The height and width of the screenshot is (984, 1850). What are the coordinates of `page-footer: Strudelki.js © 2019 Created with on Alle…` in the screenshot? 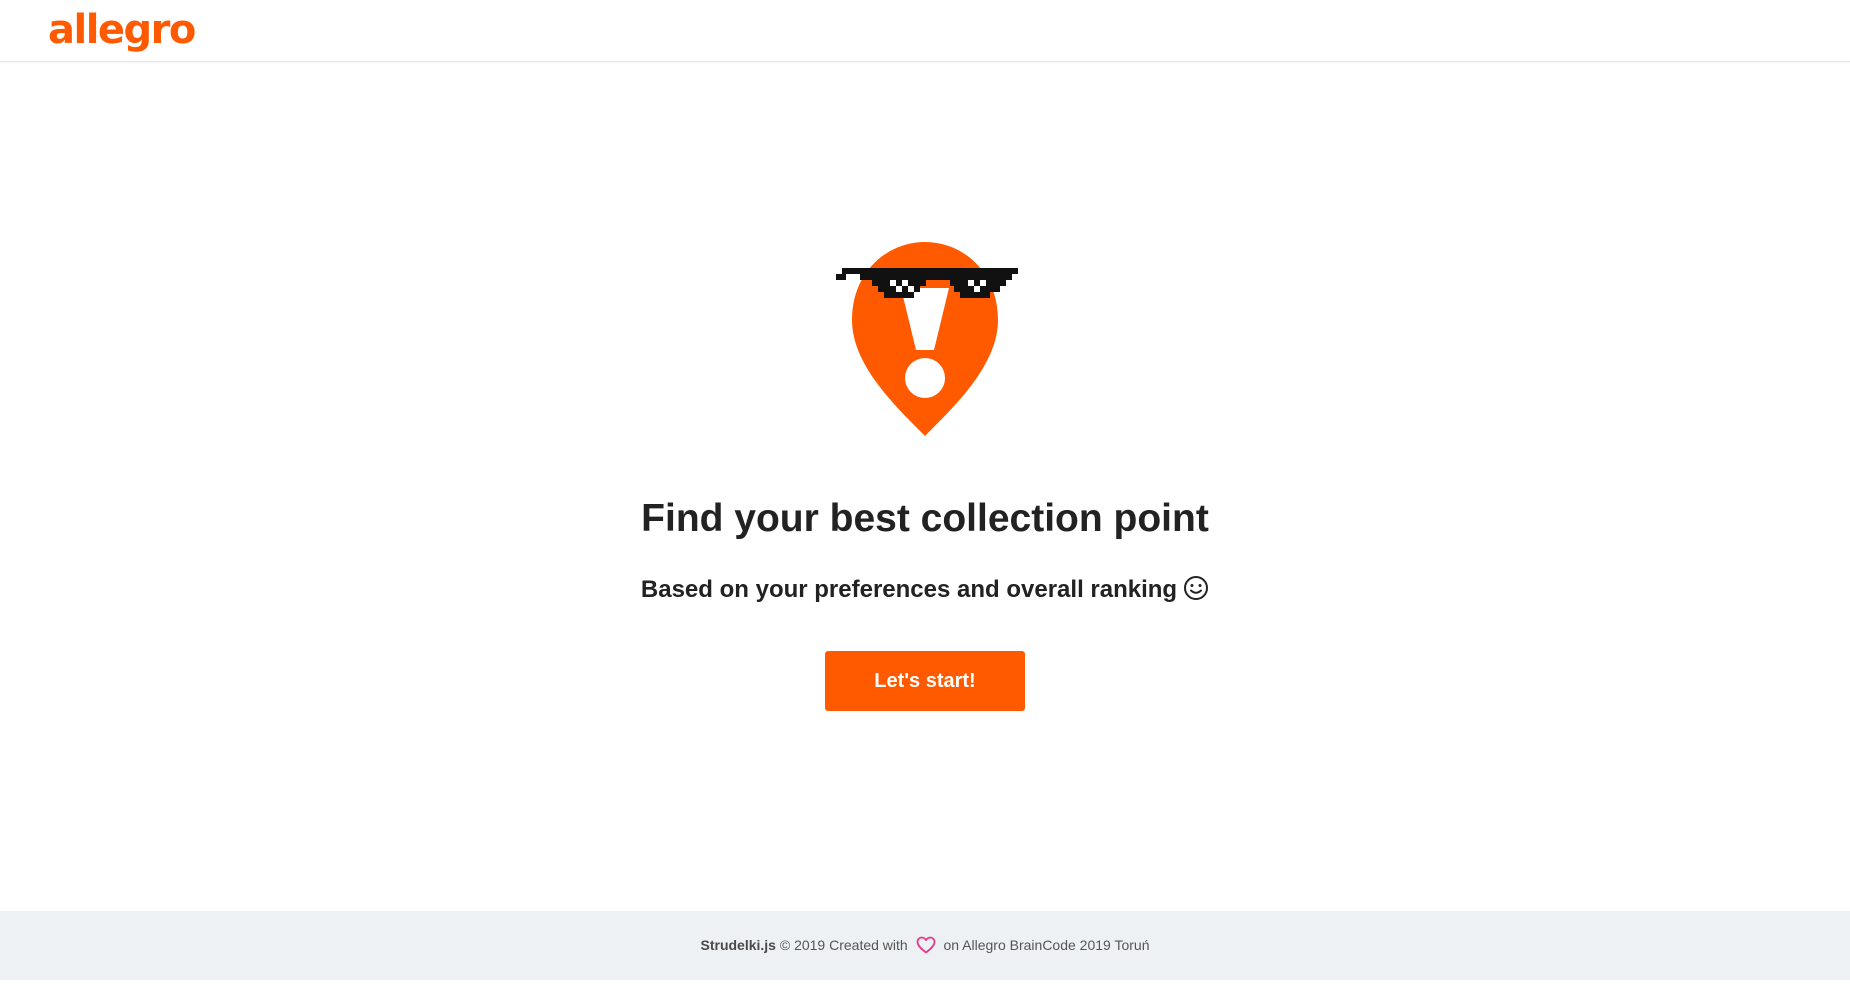 It's located at (925, 945).